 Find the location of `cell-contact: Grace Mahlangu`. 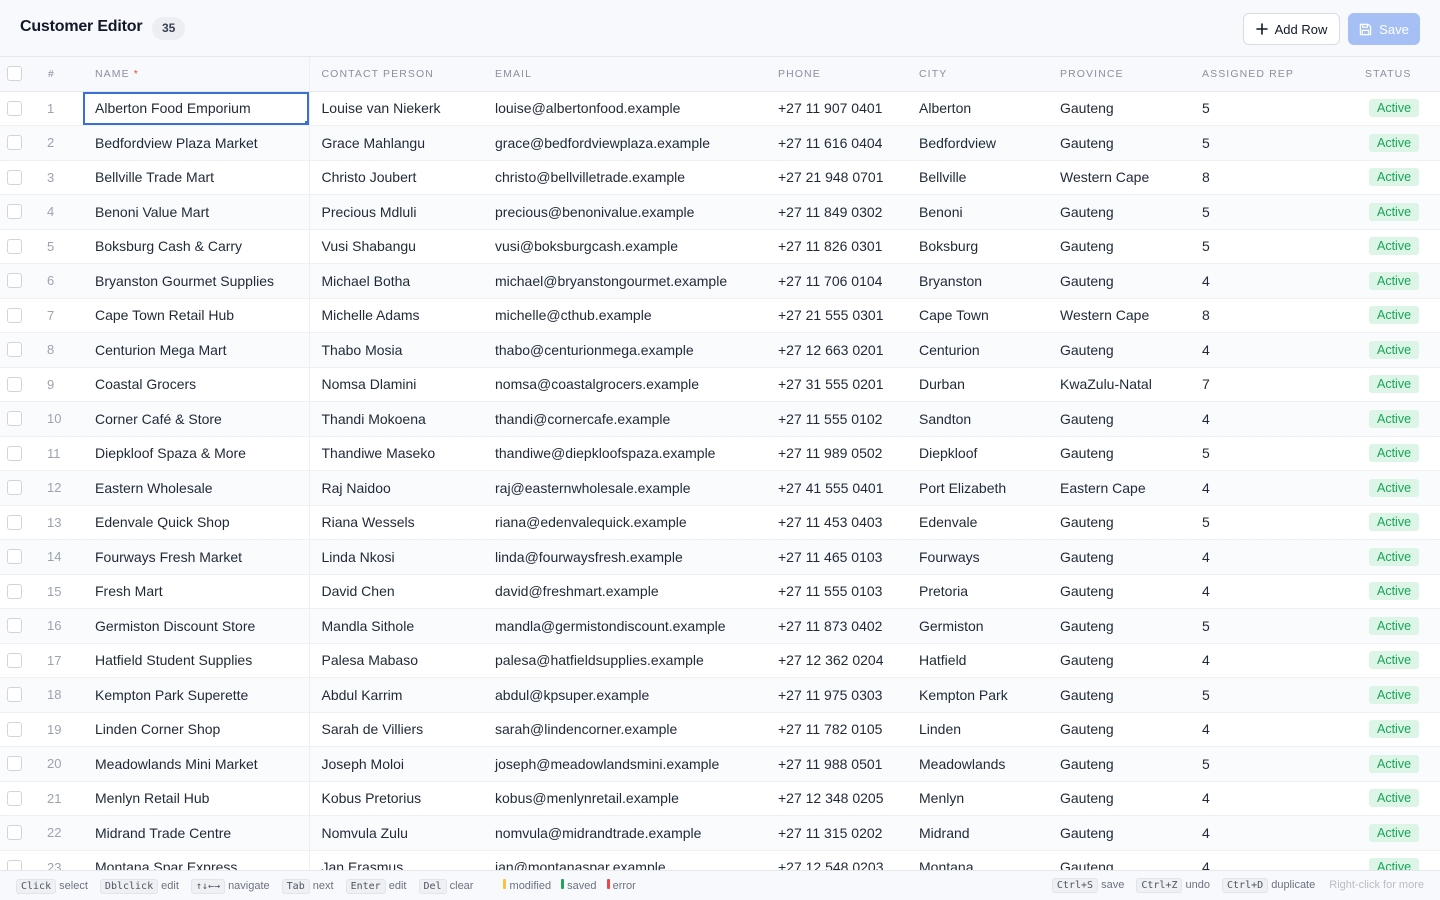

cell-contact: Grace Mahlangu is located at coordinates (396, 143).